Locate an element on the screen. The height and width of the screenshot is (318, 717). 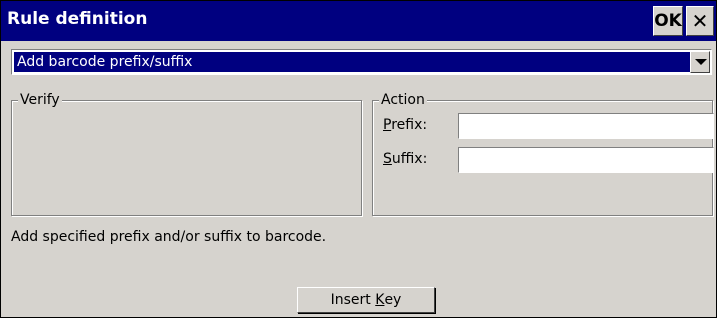
insert-key-button: Insert Key is located at coordinates (366, 300).